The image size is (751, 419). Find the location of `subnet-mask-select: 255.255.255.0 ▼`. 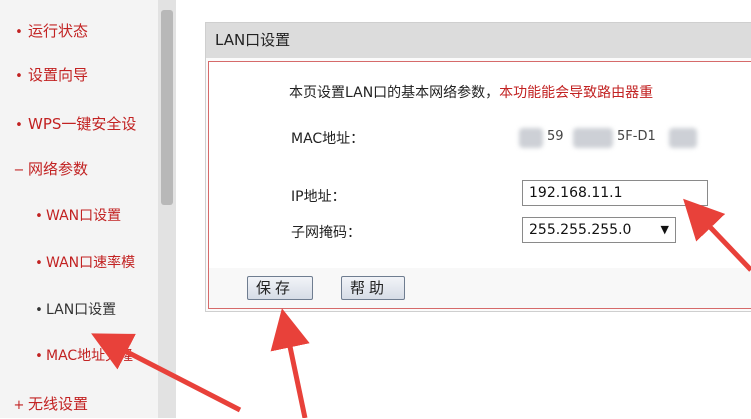

subnet-mask-select: 255.255.255.0 ▼ is located at coordinates (599, 230).